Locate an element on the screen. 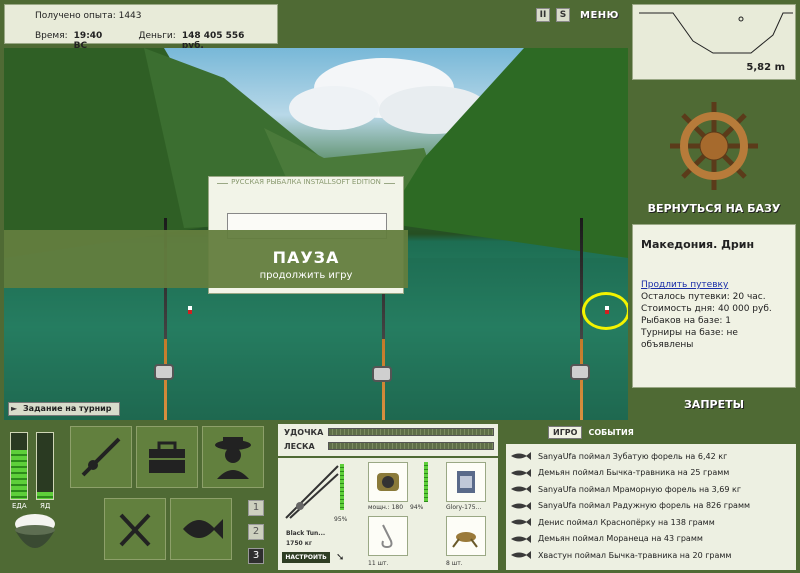 The width and height of the screenshot is (800, 573). depth-value: 5,82 m is located at coordinates (765, 67).